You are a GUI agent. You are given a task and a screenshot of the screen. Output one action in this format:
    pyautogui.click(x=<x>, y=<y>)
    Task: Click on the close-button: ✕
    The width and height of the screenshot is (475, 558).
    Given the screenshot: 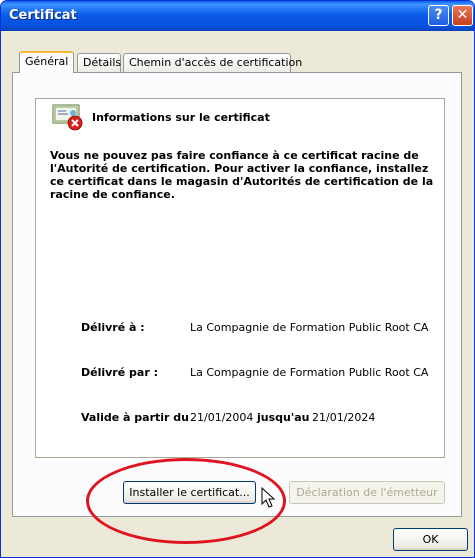 What is the action you would take?
    pyautogui.click(x=462, y=15)
    